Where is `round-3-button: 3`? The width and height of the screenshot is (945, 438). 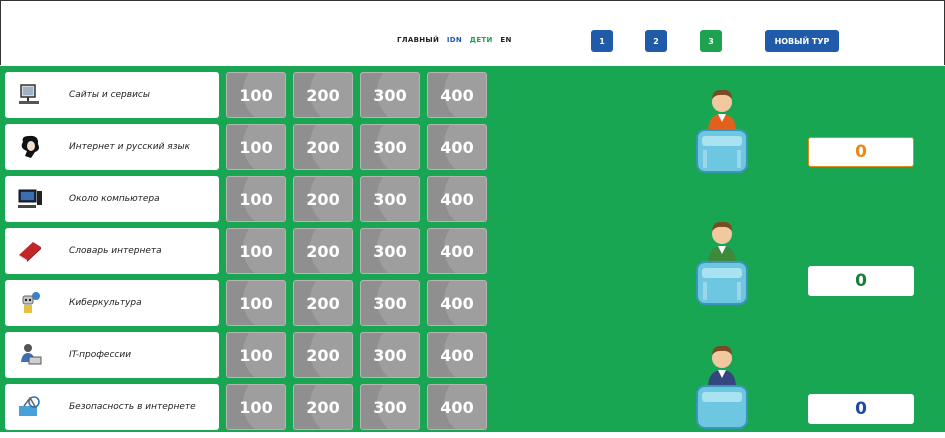
round-3-button: 3 is located at coordinates (711, 41).